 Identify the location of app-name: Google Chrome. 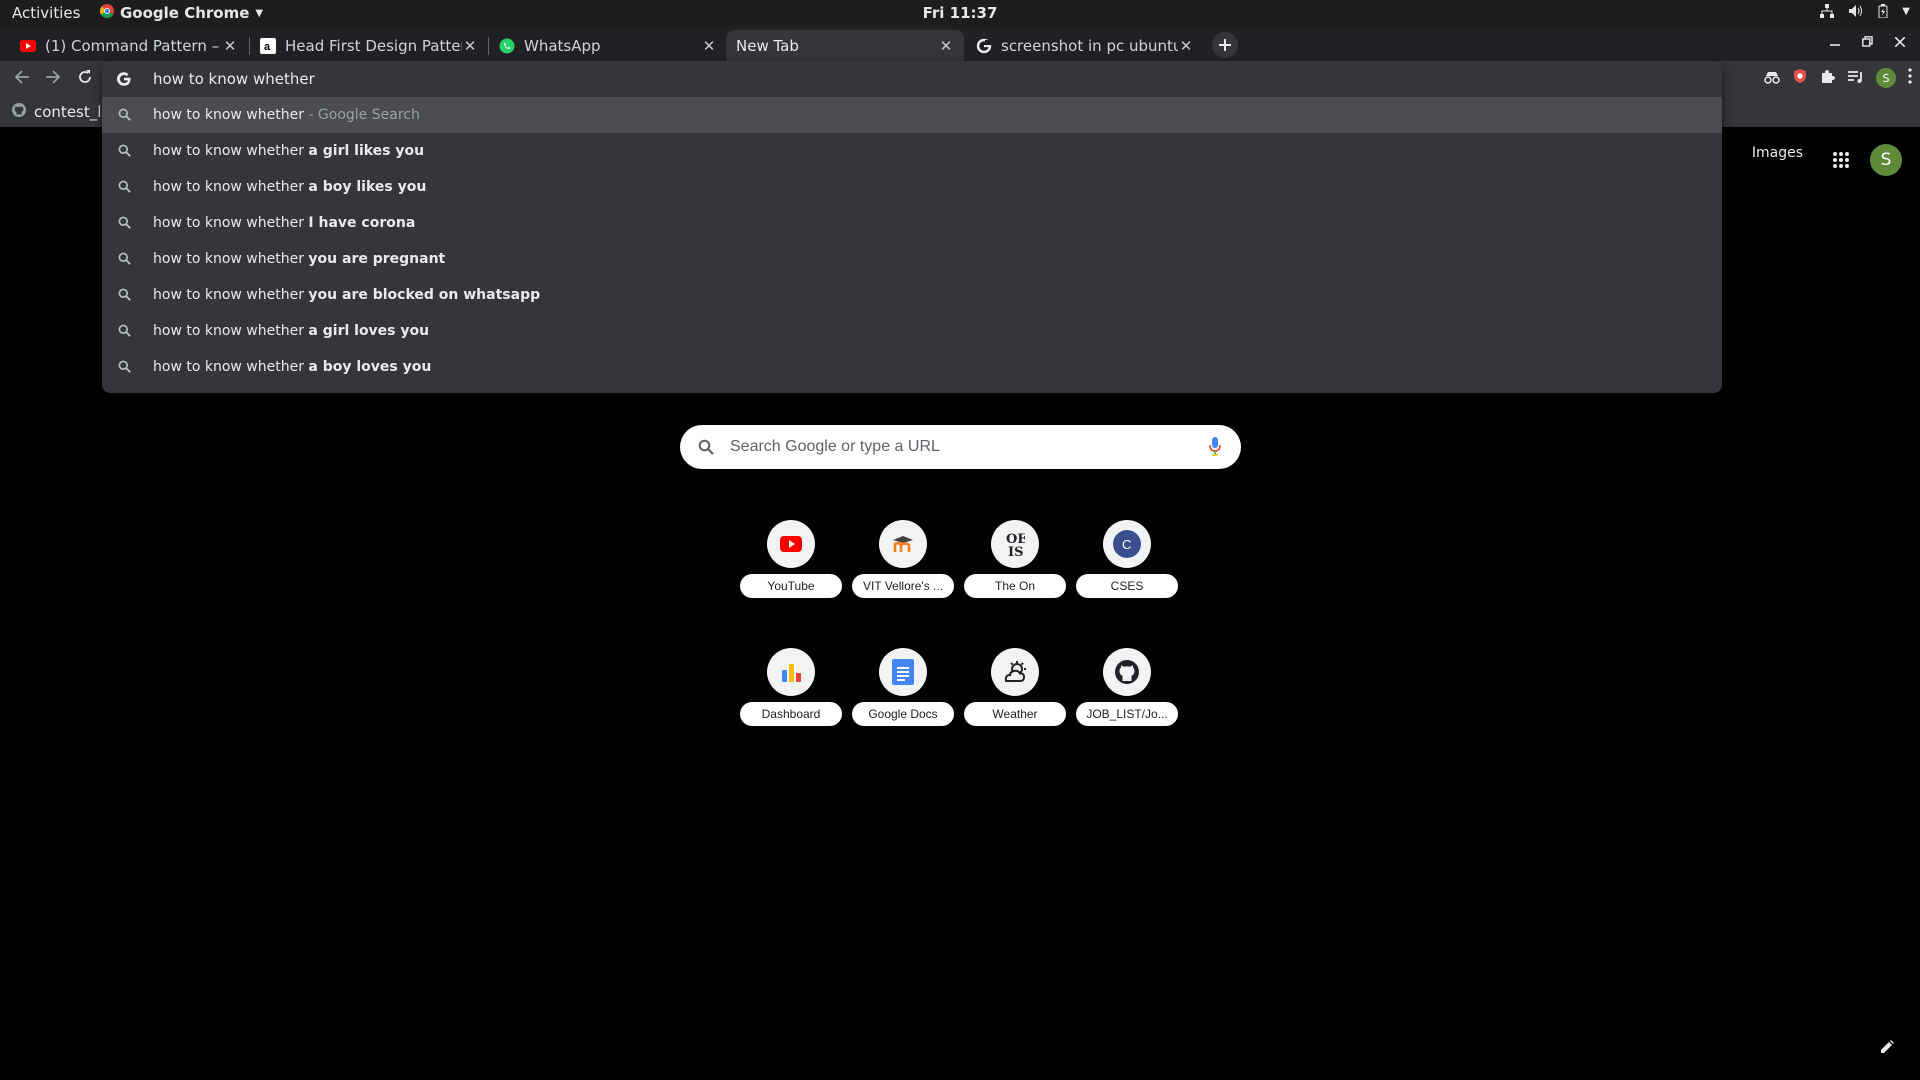
(185, 13).